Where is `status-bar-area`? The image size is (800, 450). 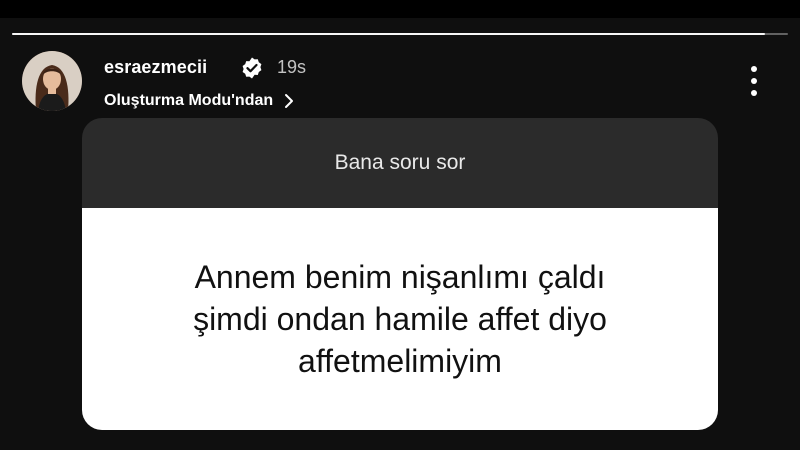 status-bar-area is located at coordinates (400, 9).